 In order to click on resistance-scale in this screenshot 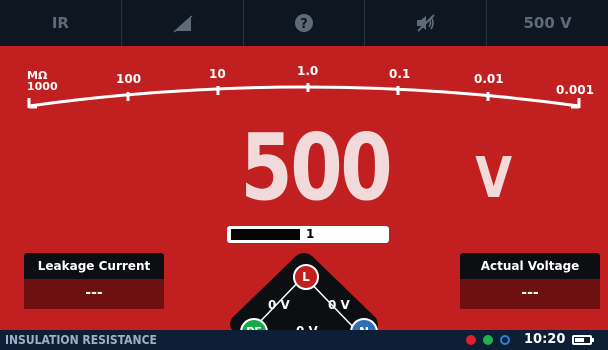, I will do `click(304, 96)`.